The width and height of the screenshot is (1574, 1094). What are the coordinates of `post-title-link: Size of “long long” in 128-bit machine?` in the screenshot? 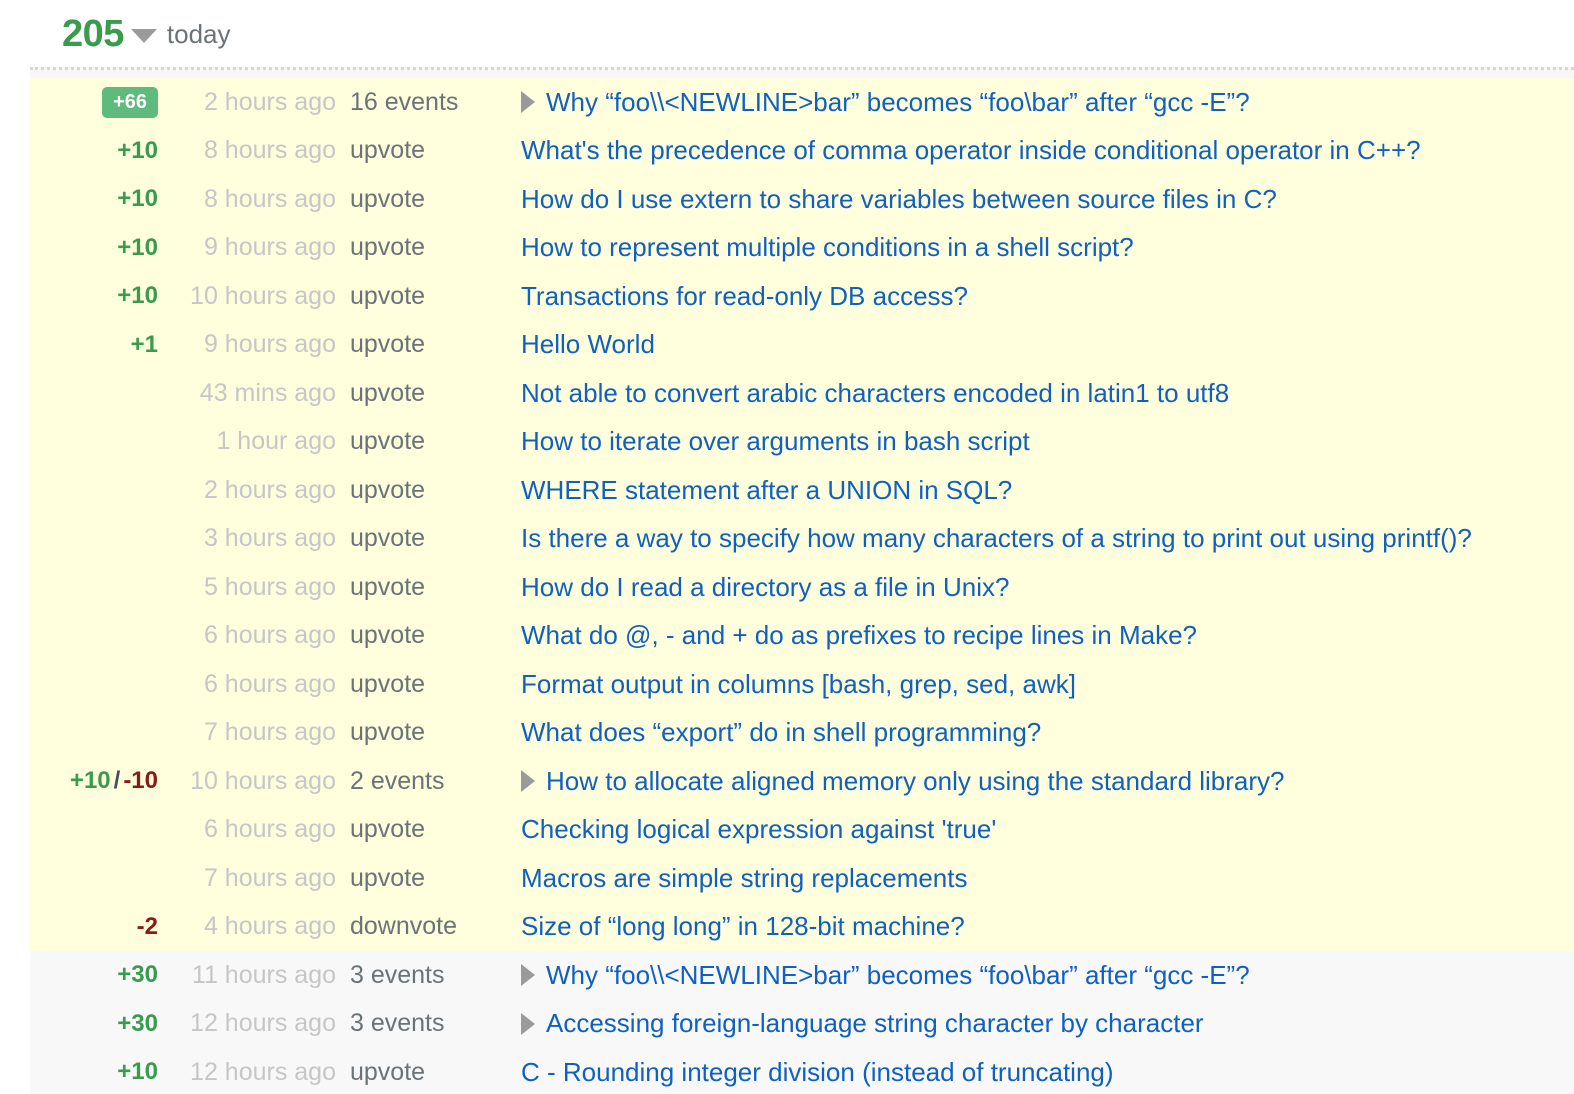 It's located at (743, 926).